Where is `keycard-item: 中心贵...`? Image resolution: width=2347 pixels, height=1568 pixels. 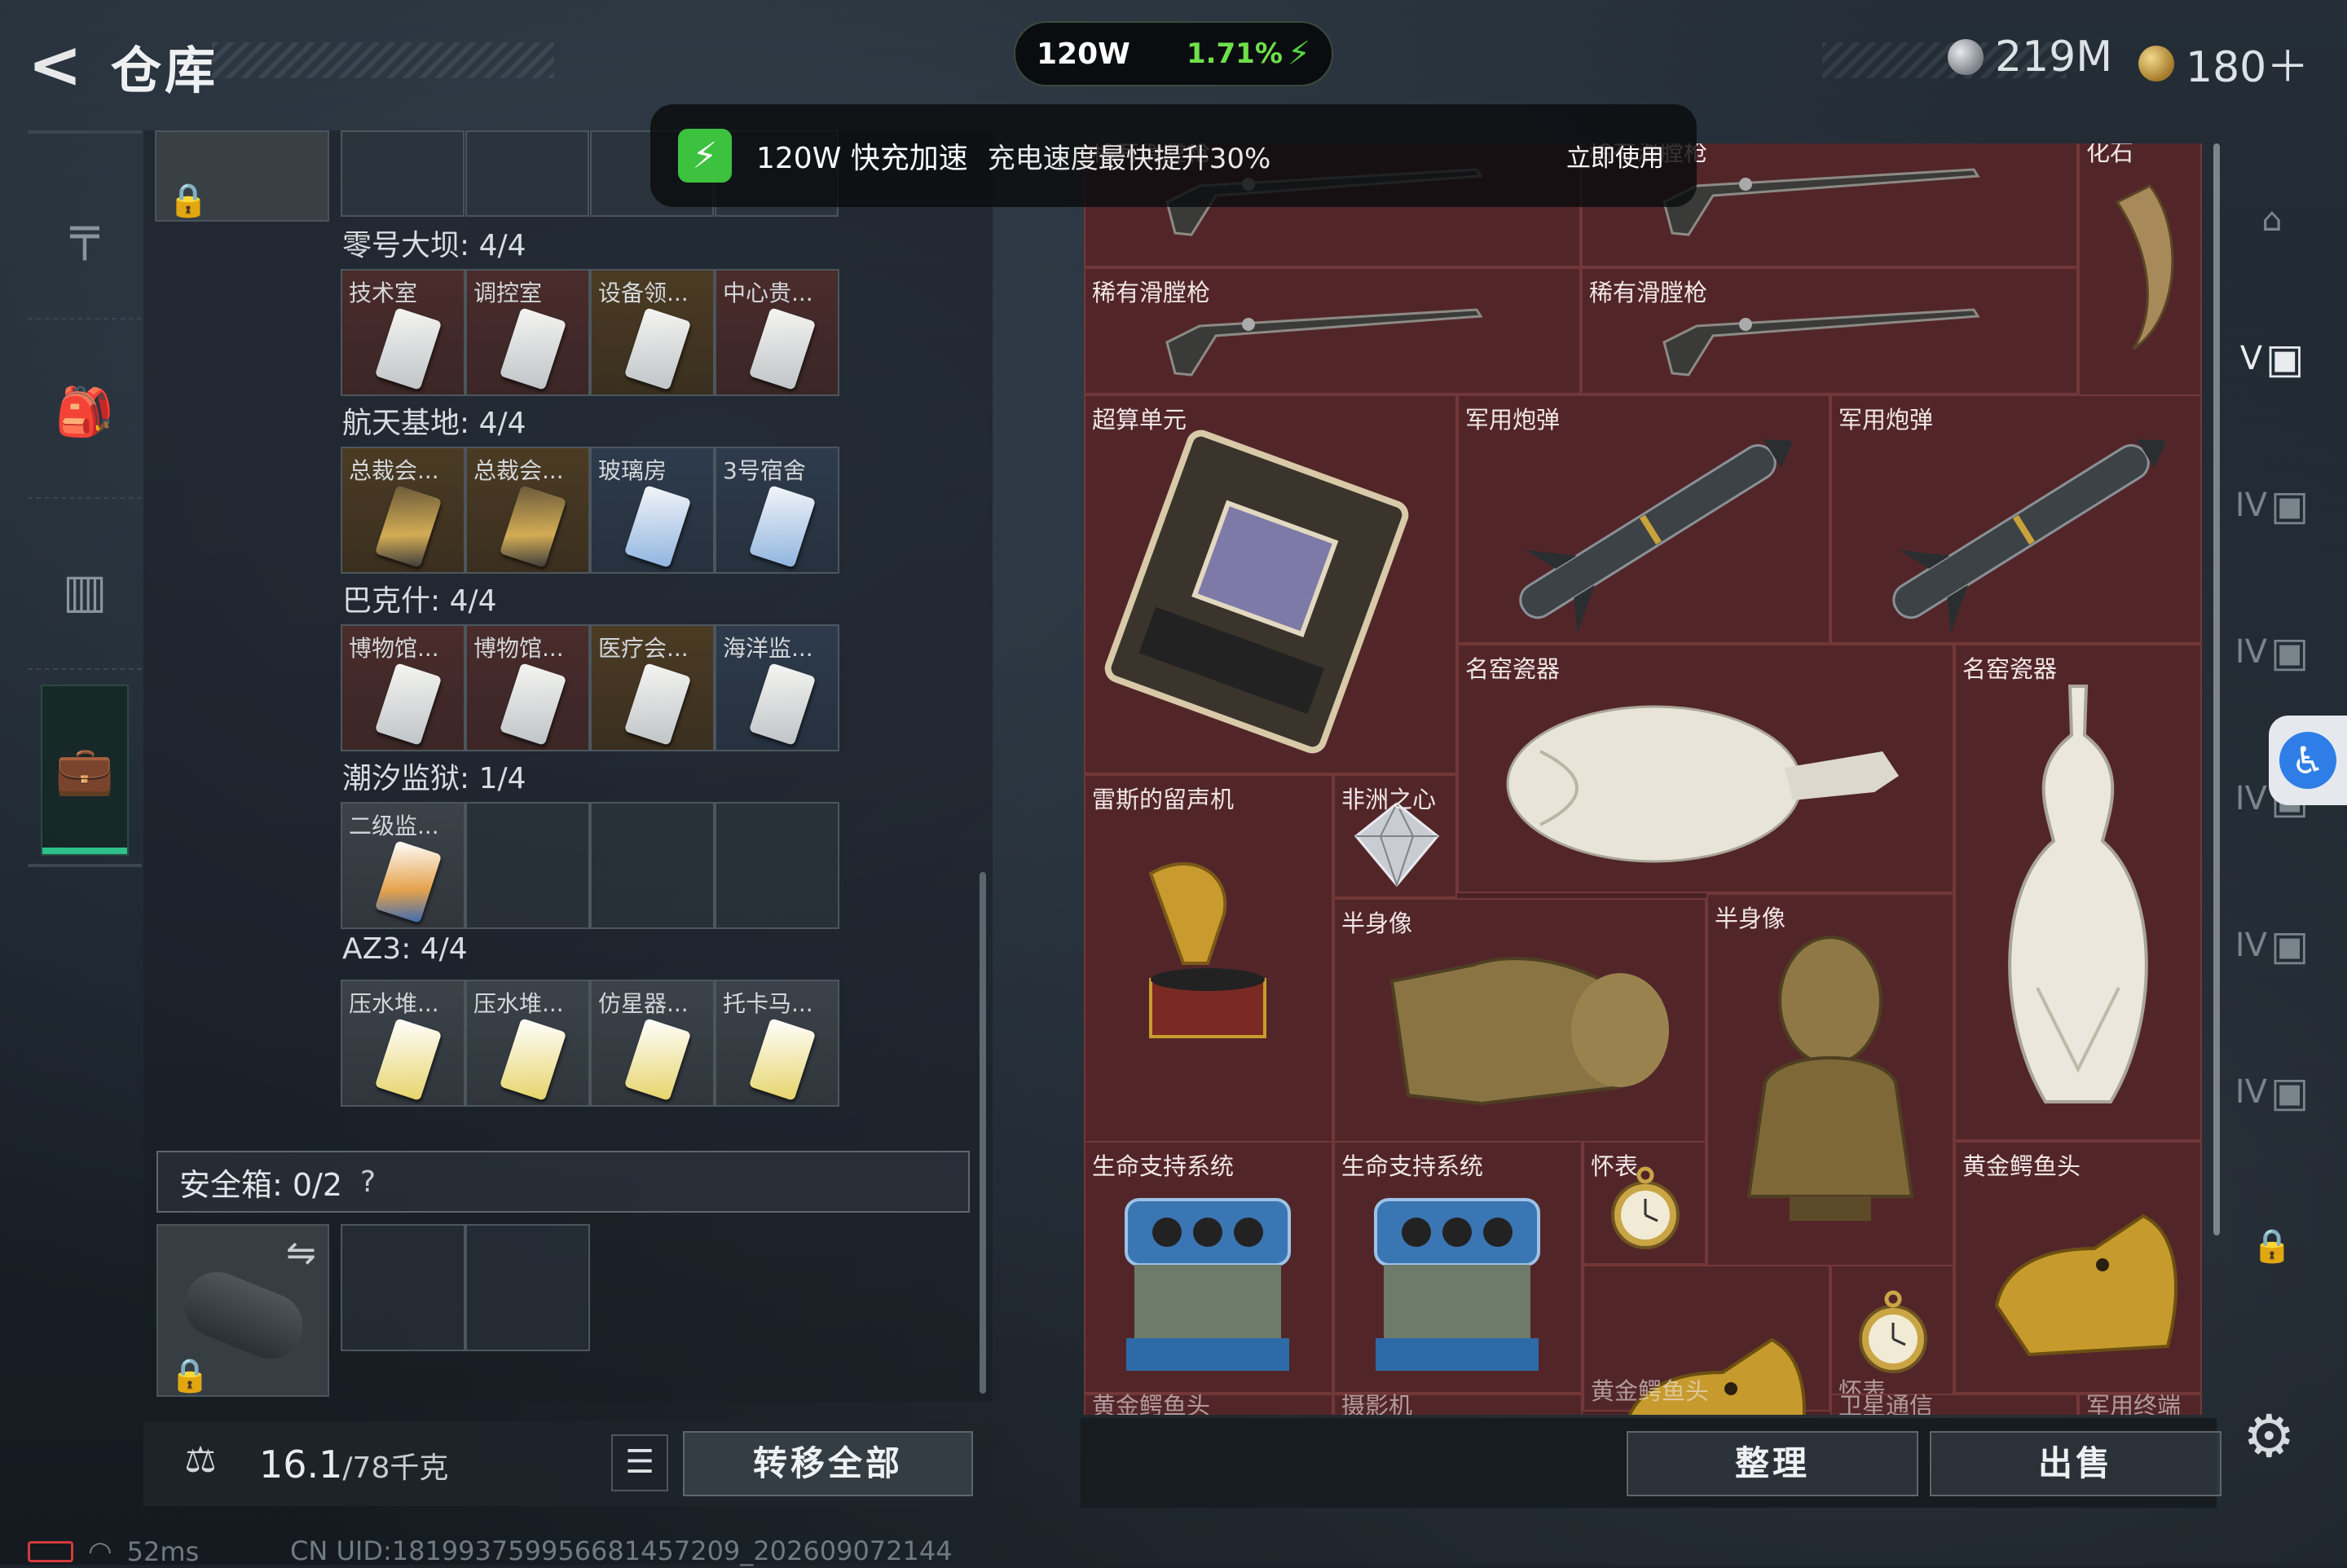 keycard-item: 中心贵... is located at coordinates (777, 332).